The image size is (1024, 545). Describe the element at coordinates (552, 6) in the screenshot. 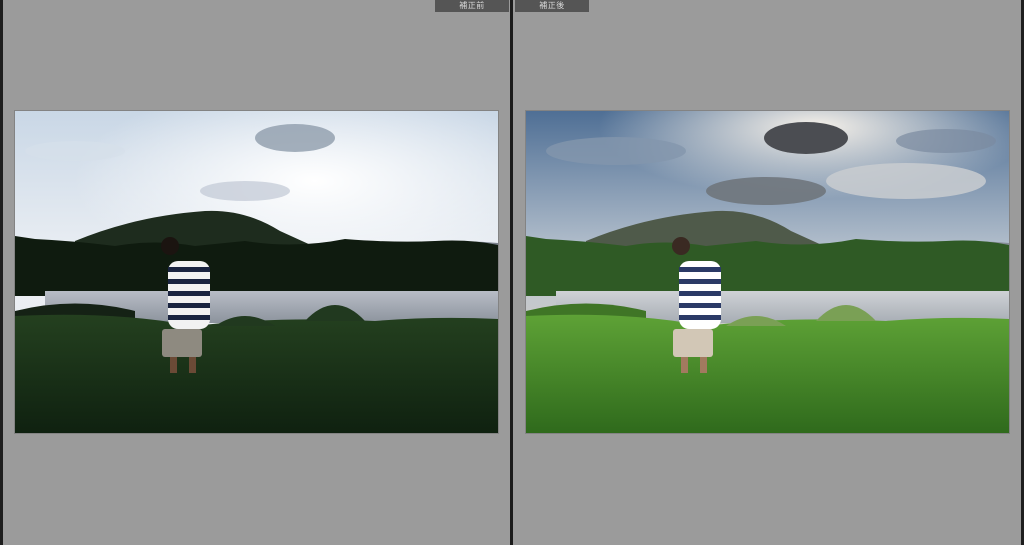

I see `after-label: 補正後` at that location.